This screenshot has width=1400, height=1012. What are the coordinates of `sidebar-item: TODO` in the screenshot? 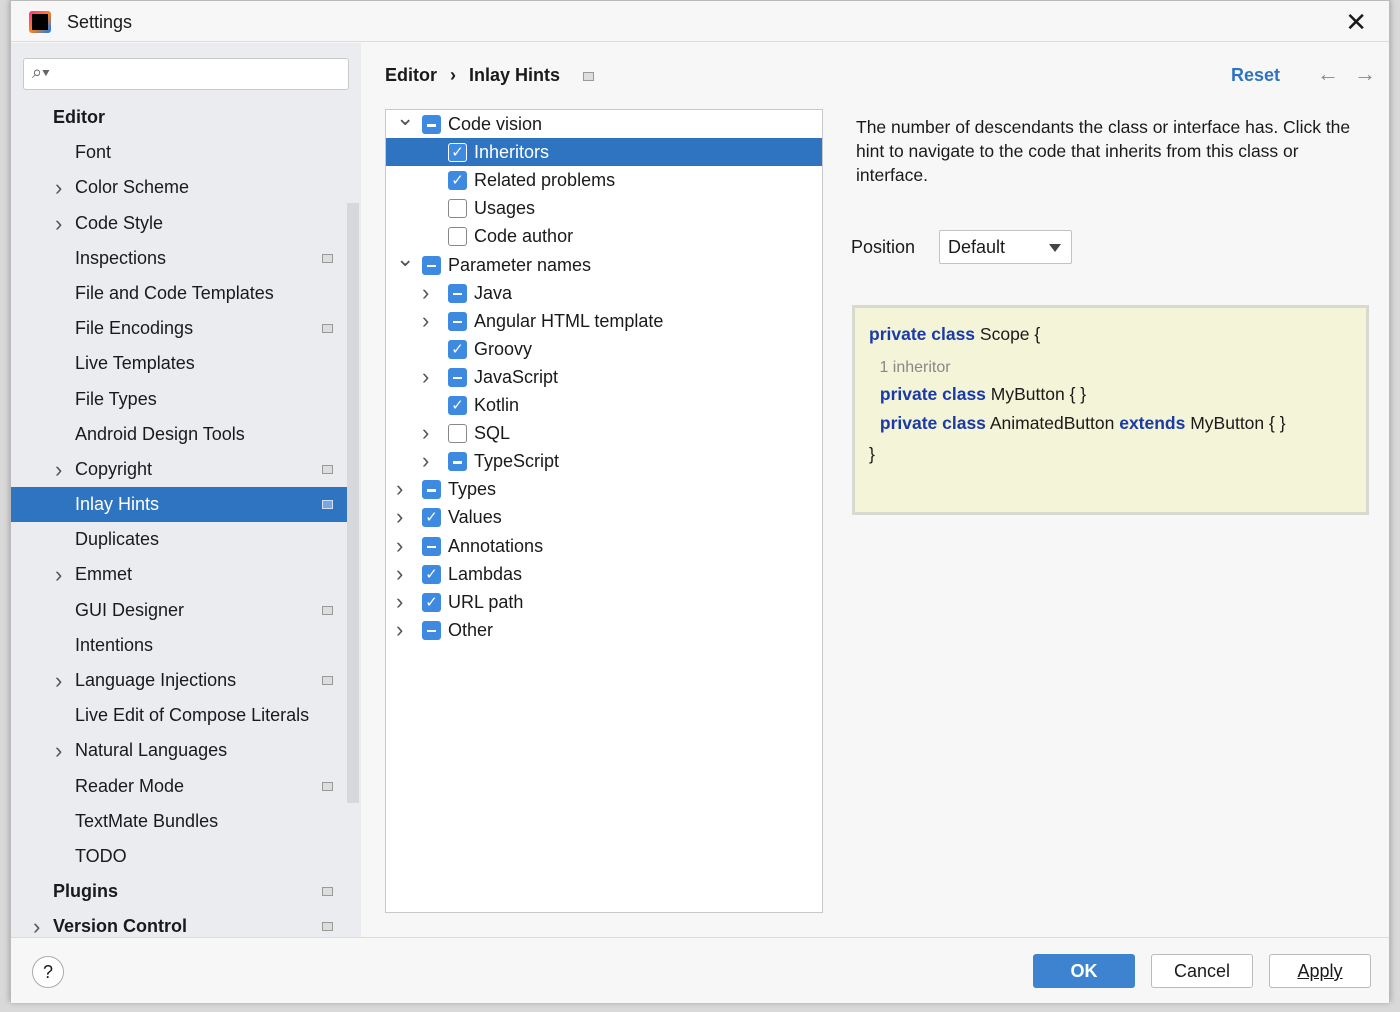 It's located at (179, 856).